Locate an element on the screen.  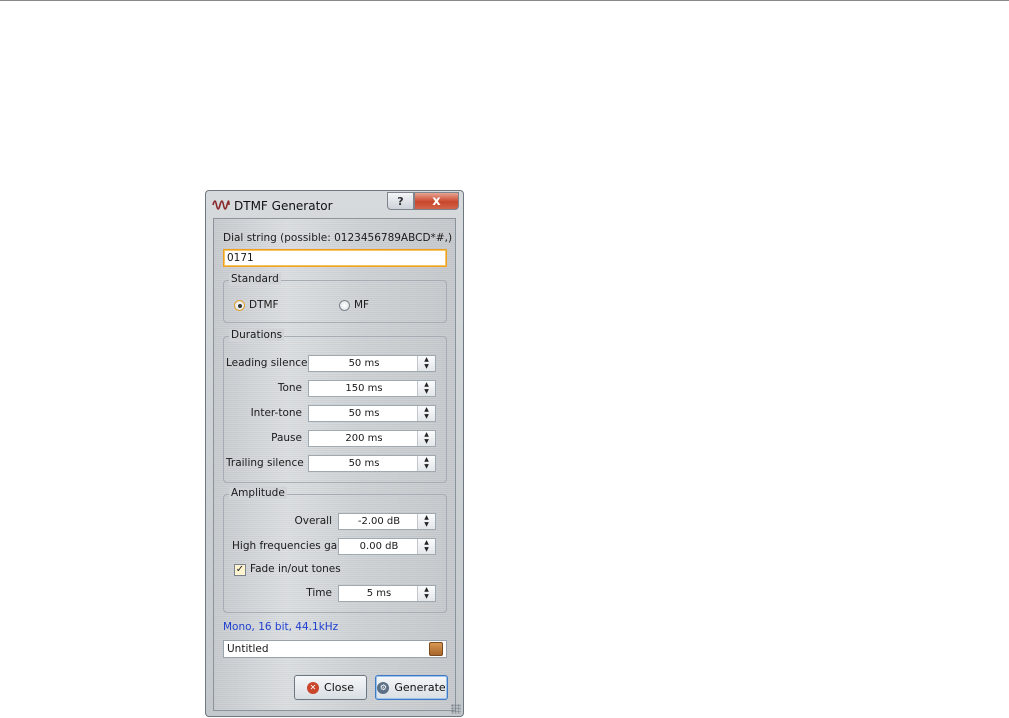
close-button-label: Close is located at coordinates (339, 687).